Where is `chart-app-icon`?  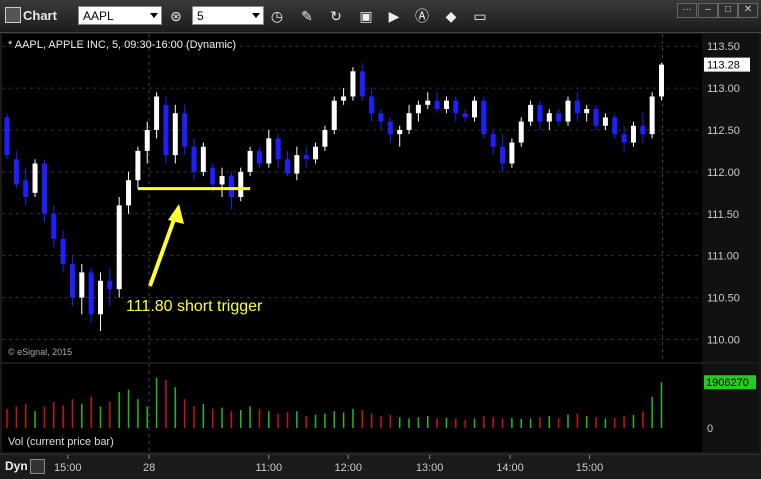 chart-app-icon is located at coordinates (13, 15).